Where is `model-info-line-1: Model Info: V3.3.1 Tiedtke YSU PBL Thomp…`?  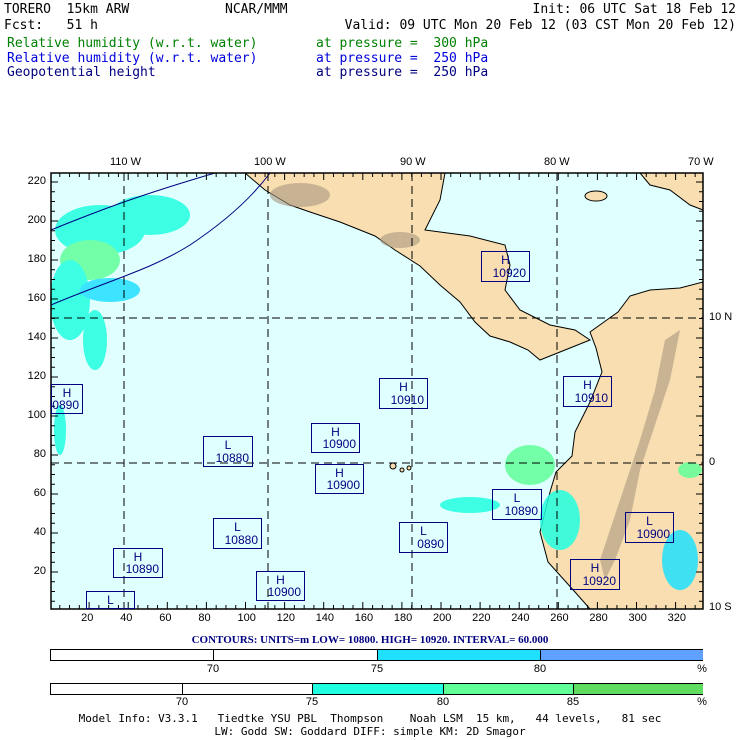
model-info-line-1: Model Info: V3.3.1 Tiedtke YSU PBL Thomp… is located at coordinates (370, 718).